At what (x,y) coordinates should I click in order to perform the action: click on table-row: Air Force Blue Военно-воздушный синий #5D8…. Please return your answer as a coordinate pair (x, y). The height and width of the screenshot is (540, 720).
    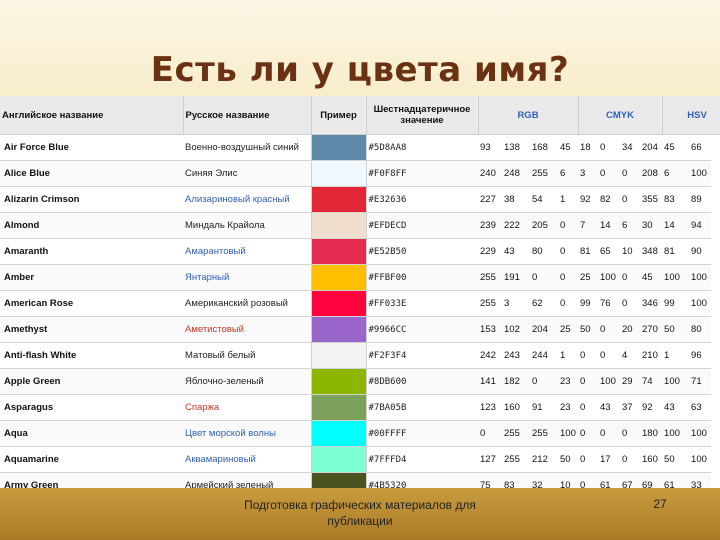
    Looking at the image, I should click on (360, 147).